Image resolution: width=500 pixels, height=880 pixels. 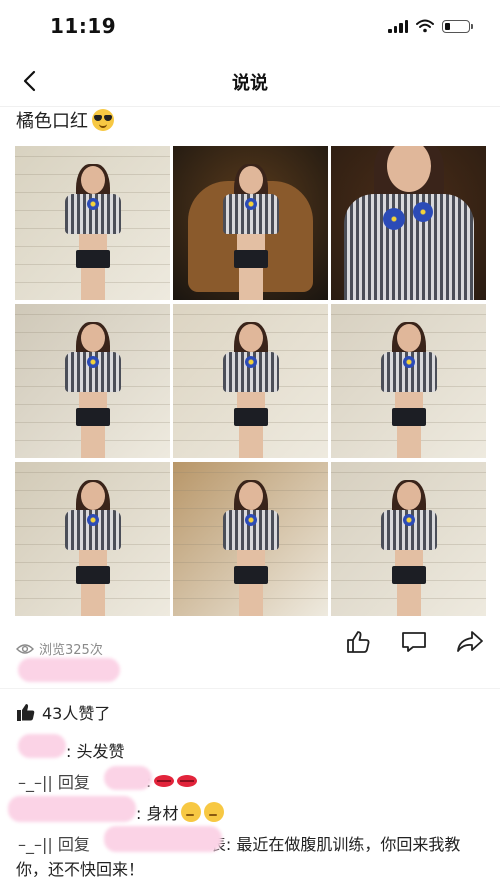 I want to click on cellular-signal-icon, so click(x=398, y=26).